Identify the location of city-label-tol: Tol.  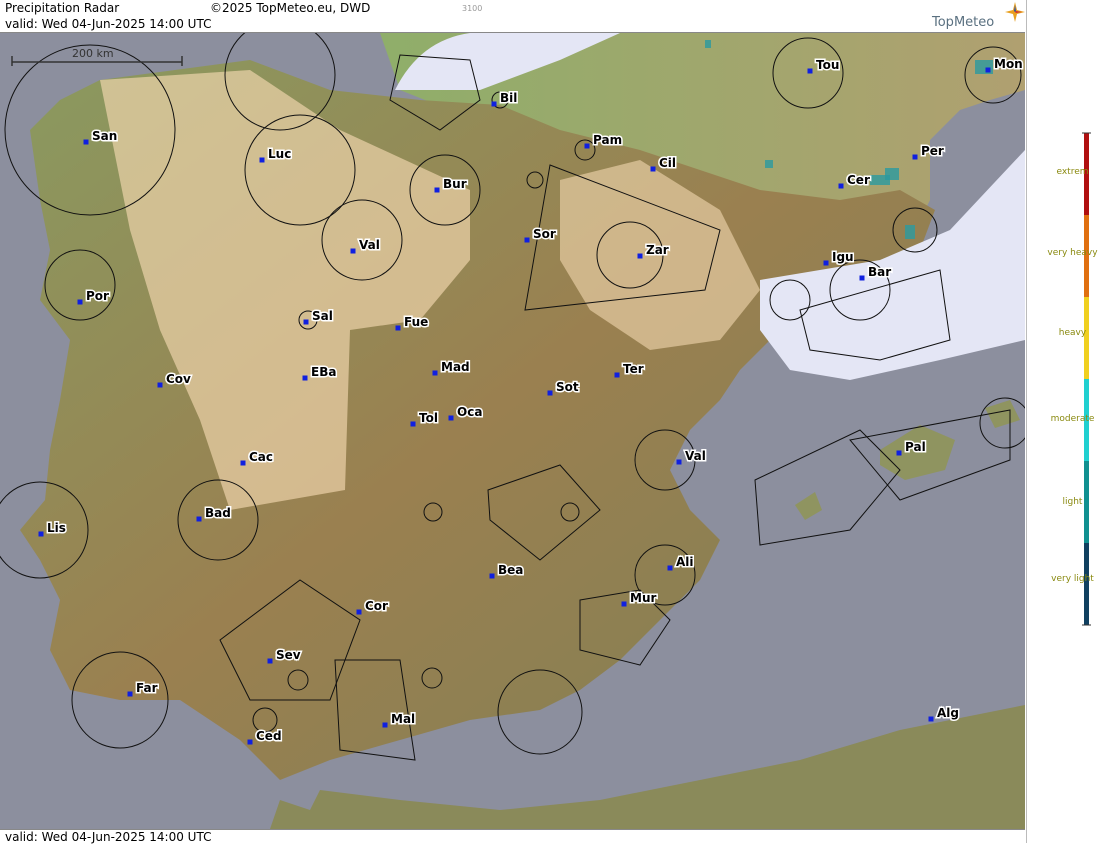
(428, 418).